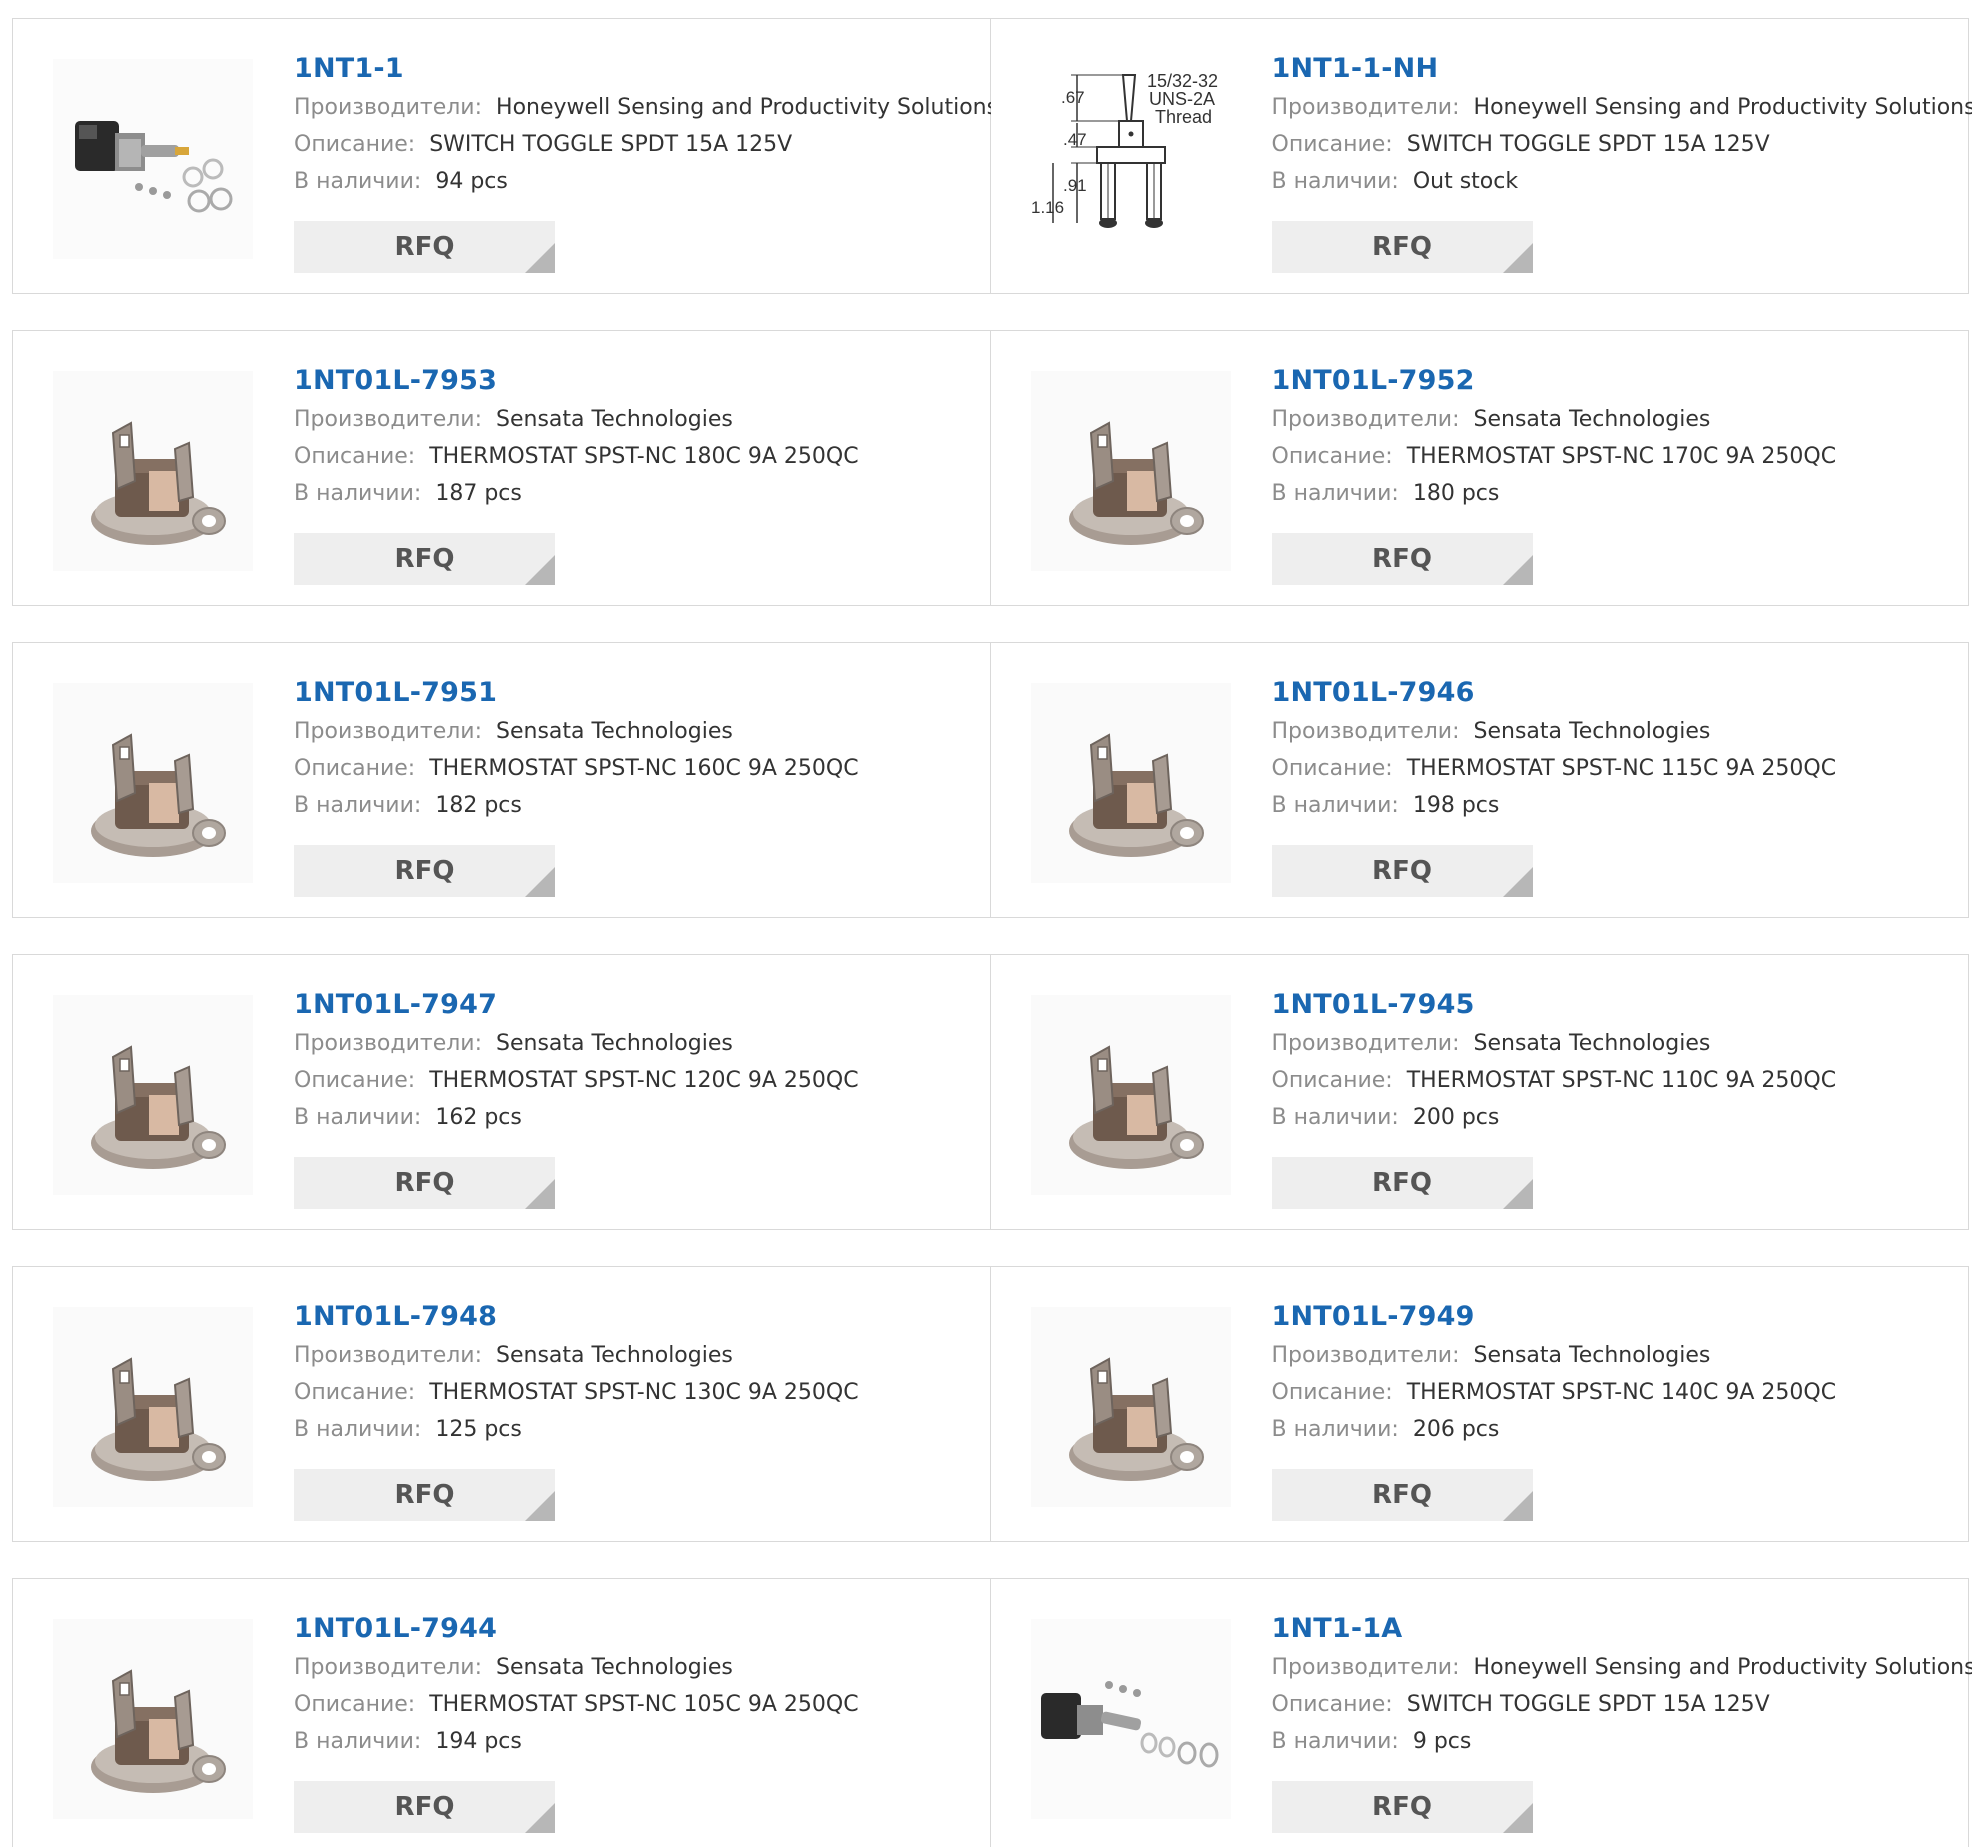 This screenshot has width=1972, height=1847. I want to click on svg-text: 15/32-32, so click(1182, 81).